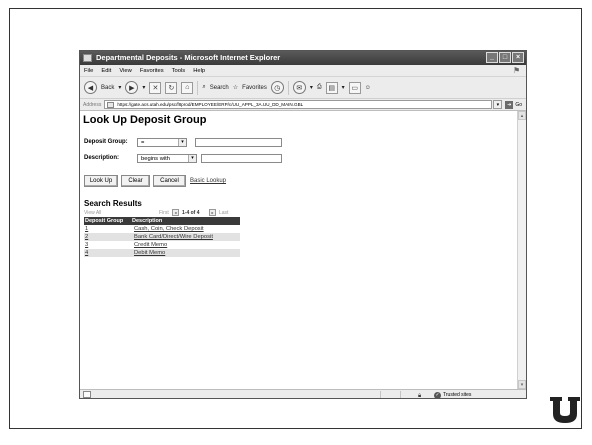 The image size is (592, 445). I want to click on cancel-button: Cancel, so click(169, 181).